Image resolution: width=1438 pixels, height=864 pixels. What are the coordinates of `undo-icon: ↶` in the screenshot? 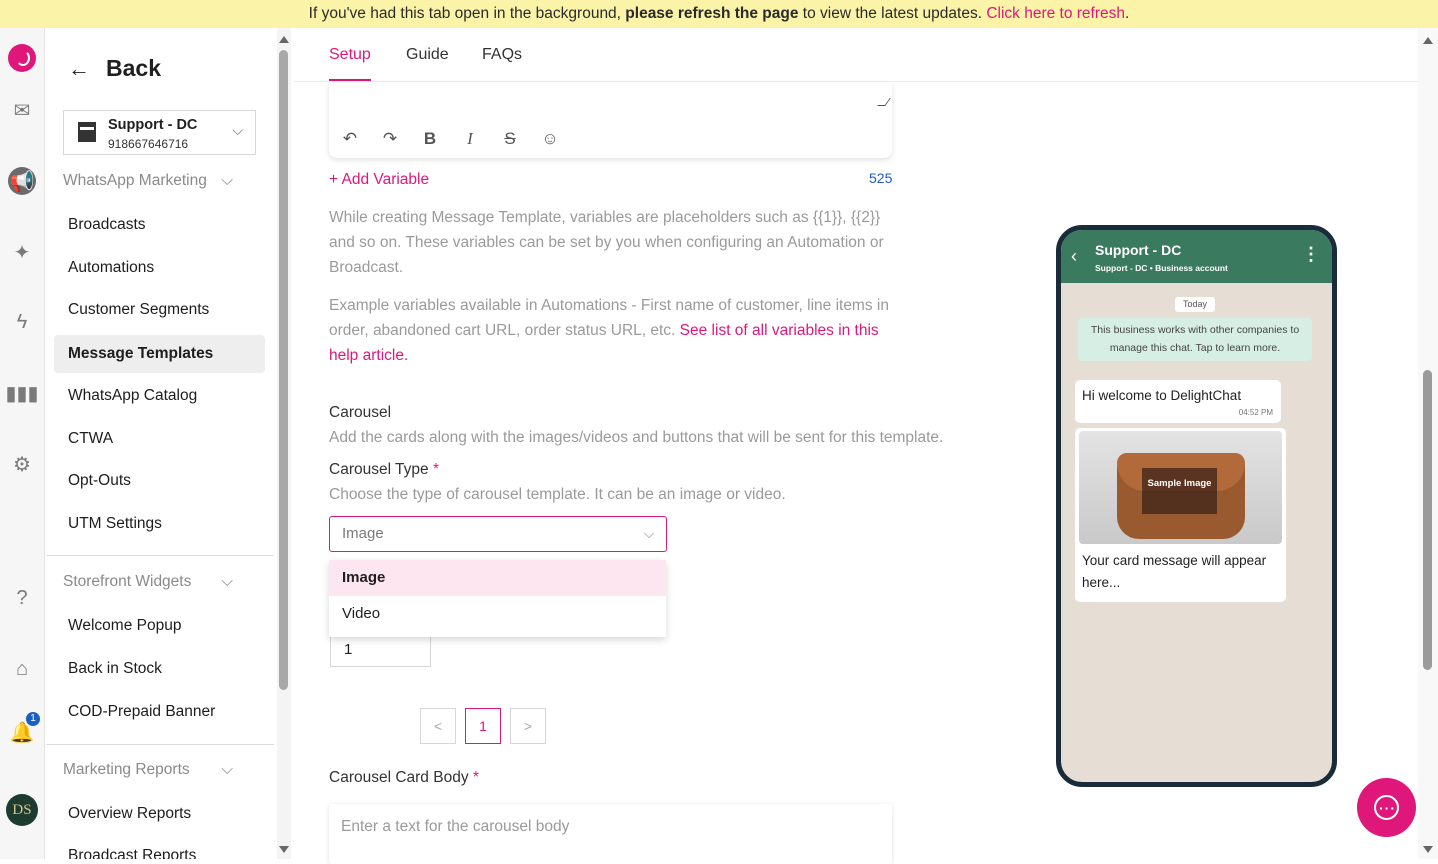 It's located at (350, 139).